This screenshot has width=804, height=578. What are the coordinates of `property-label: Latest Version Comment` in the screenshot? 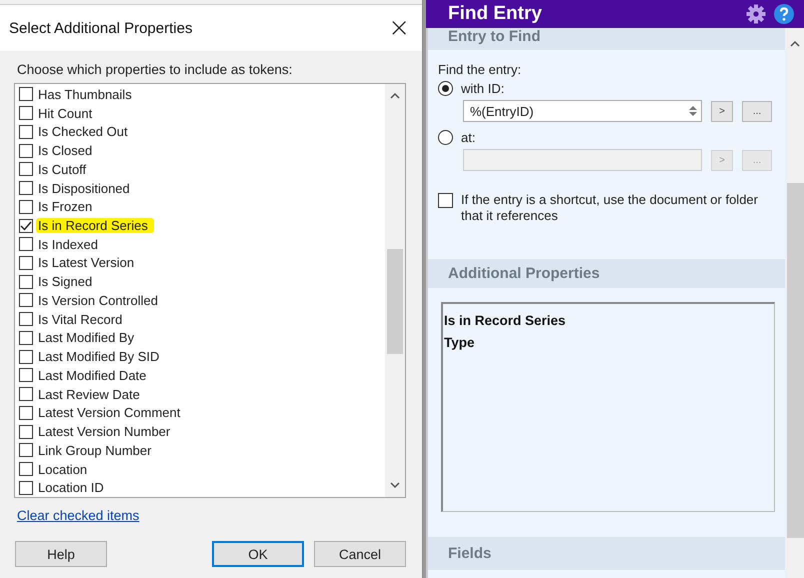 It's located at (111, 412).